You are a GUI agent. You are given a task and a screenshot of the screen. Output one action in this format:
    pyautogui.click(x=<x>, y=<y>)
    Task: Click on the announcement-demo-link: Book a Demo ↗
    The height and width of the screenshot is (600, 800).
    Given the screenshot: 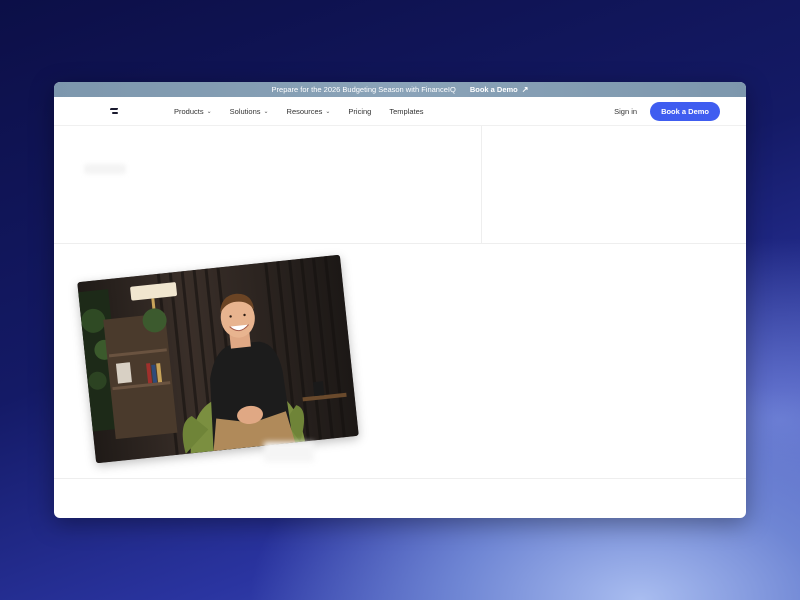 What is the action you would take?
    pyautogui.click(x=499, y=89)
    